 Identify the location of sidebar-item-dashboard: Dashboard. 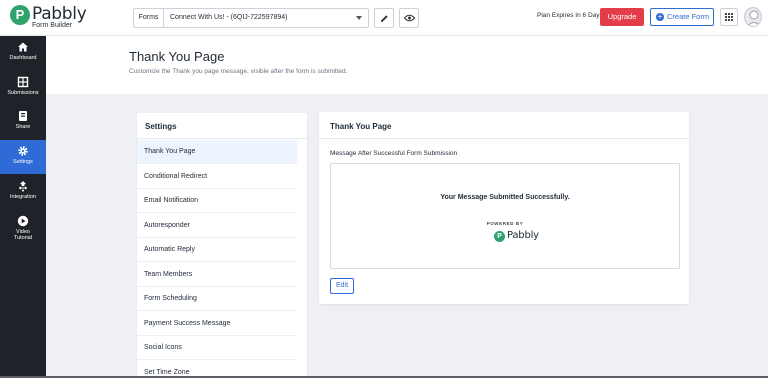
(23, 53).